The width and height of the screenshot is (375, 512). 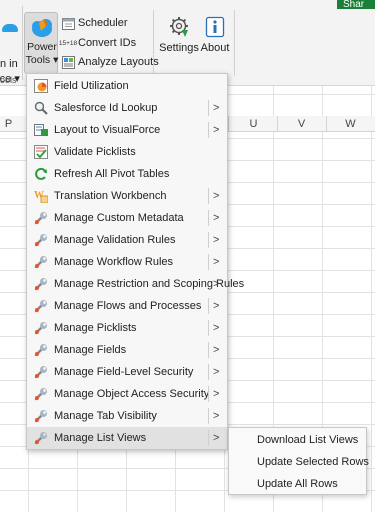 What do you see at coordinates (107, 43) in the screenshot?
I see `convert-ids-label: Convert IDs` at bounding box center [107, 43].